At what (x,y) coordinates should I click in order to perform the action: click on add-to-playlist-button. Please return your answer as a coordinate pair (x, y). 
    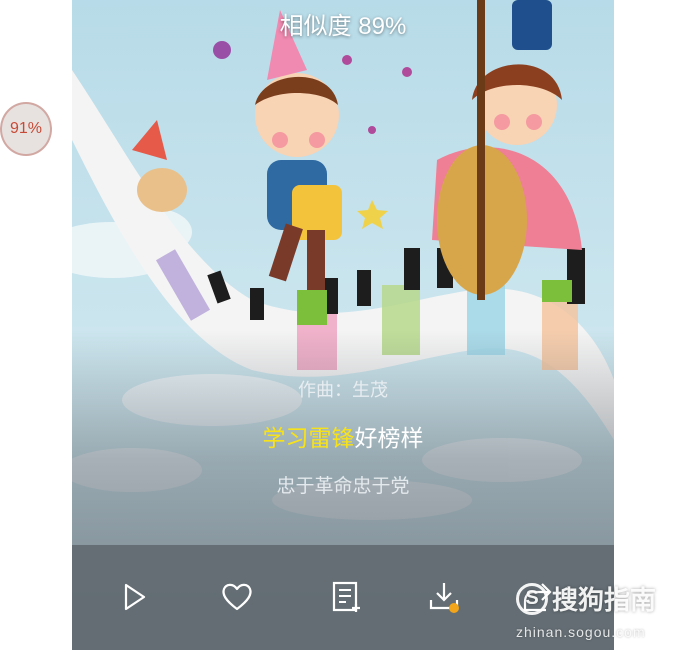
    Looking at the image, I should click on (346, 597).